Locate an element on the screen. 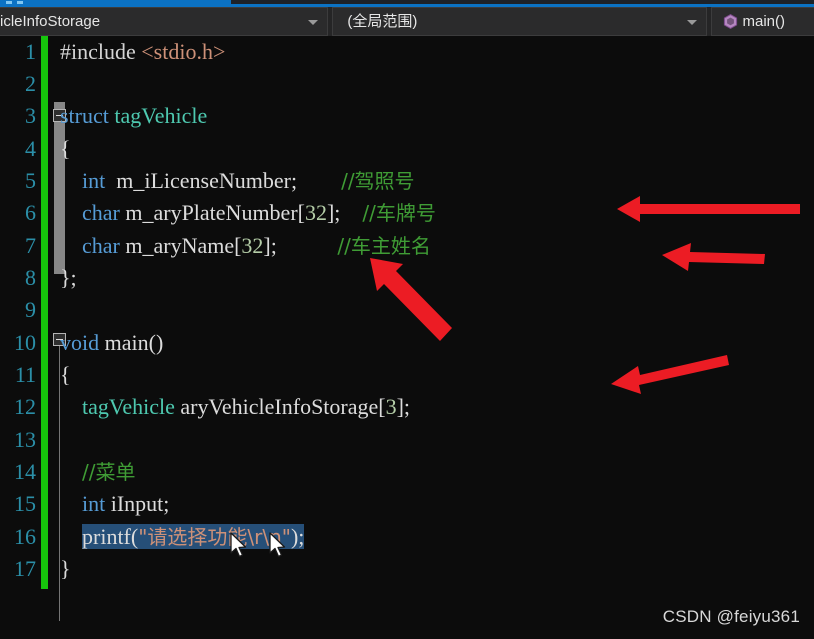 This screenshot has width=814, height=639. code-line-11: { is located at coordinates (65, 375).